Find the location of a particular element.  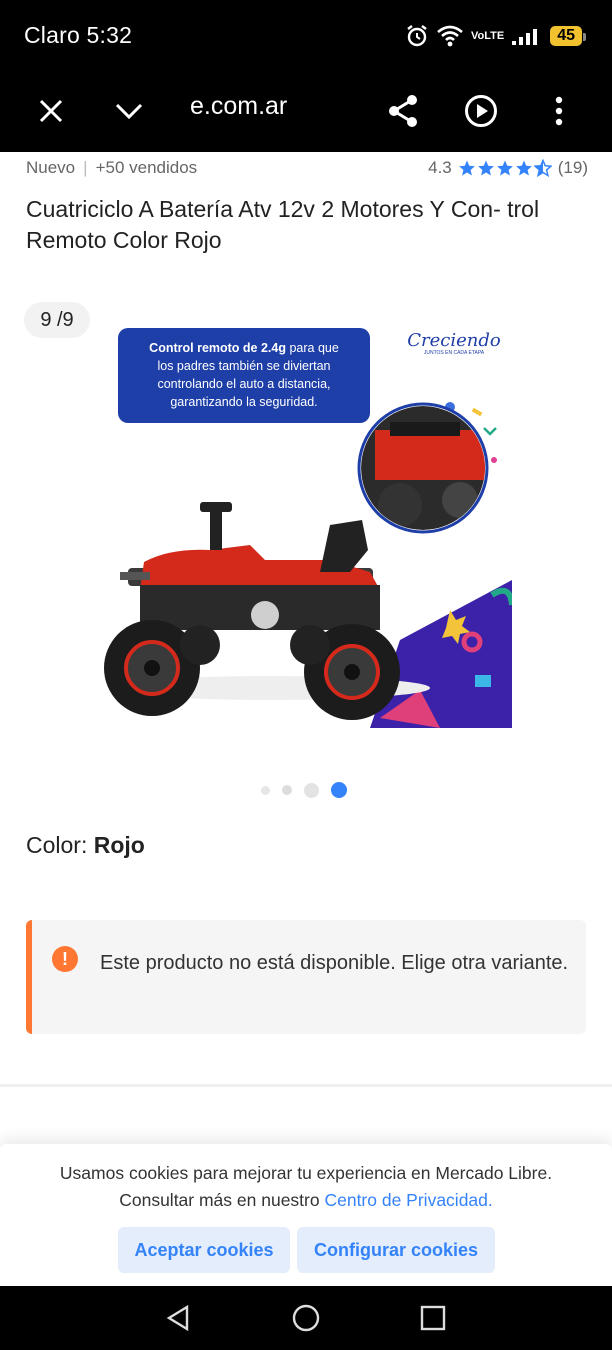

color-value: Rojo is located at coordinates (119, 845).